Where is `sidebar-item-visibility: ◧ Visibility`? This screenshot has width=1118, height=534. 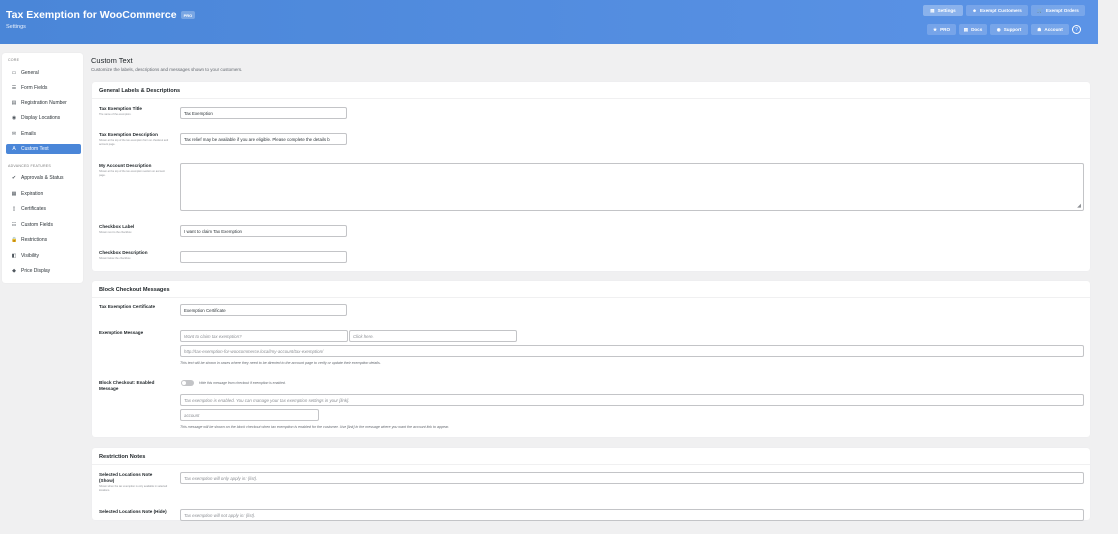
sidebar-item-visibility: ◧ Visibility is located at coordinates (43, 256).